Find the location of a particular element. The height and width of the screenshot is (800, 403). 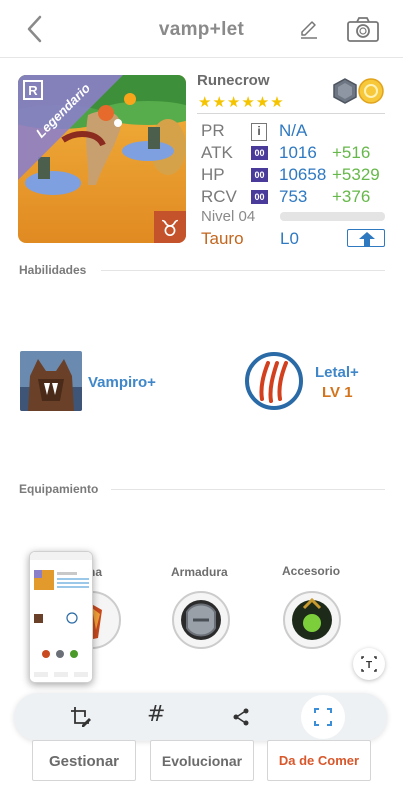

stat-hp-value: 10658 is located at coordinates (303, 174).